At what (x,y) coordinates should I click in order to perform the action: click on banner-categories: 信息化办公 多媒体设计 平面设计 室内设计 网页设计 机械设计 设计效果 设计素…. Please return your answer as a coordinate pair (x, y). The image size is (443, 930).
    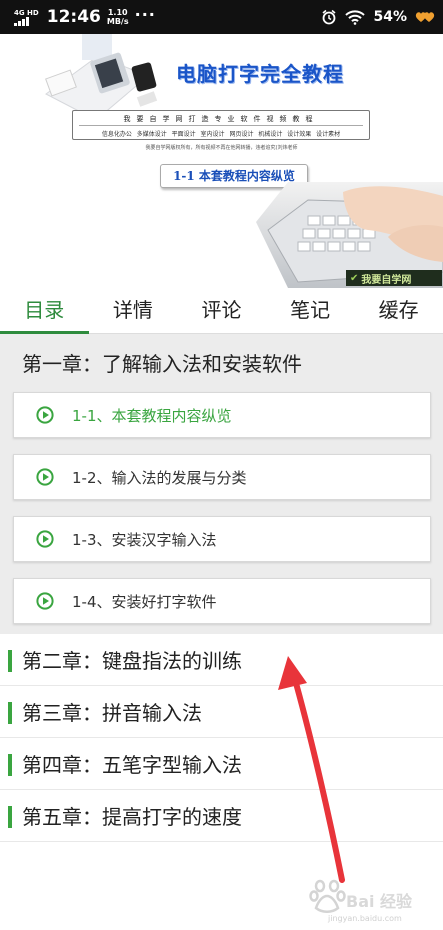
    Looking at the image, I should click on (221, 134).